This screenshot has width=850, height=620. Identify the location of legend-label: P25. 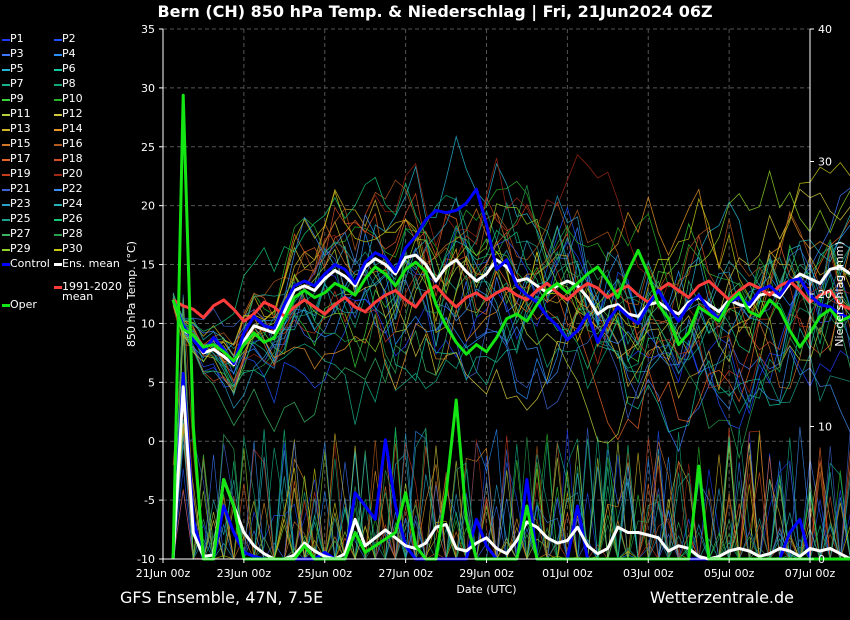
(20, 218).